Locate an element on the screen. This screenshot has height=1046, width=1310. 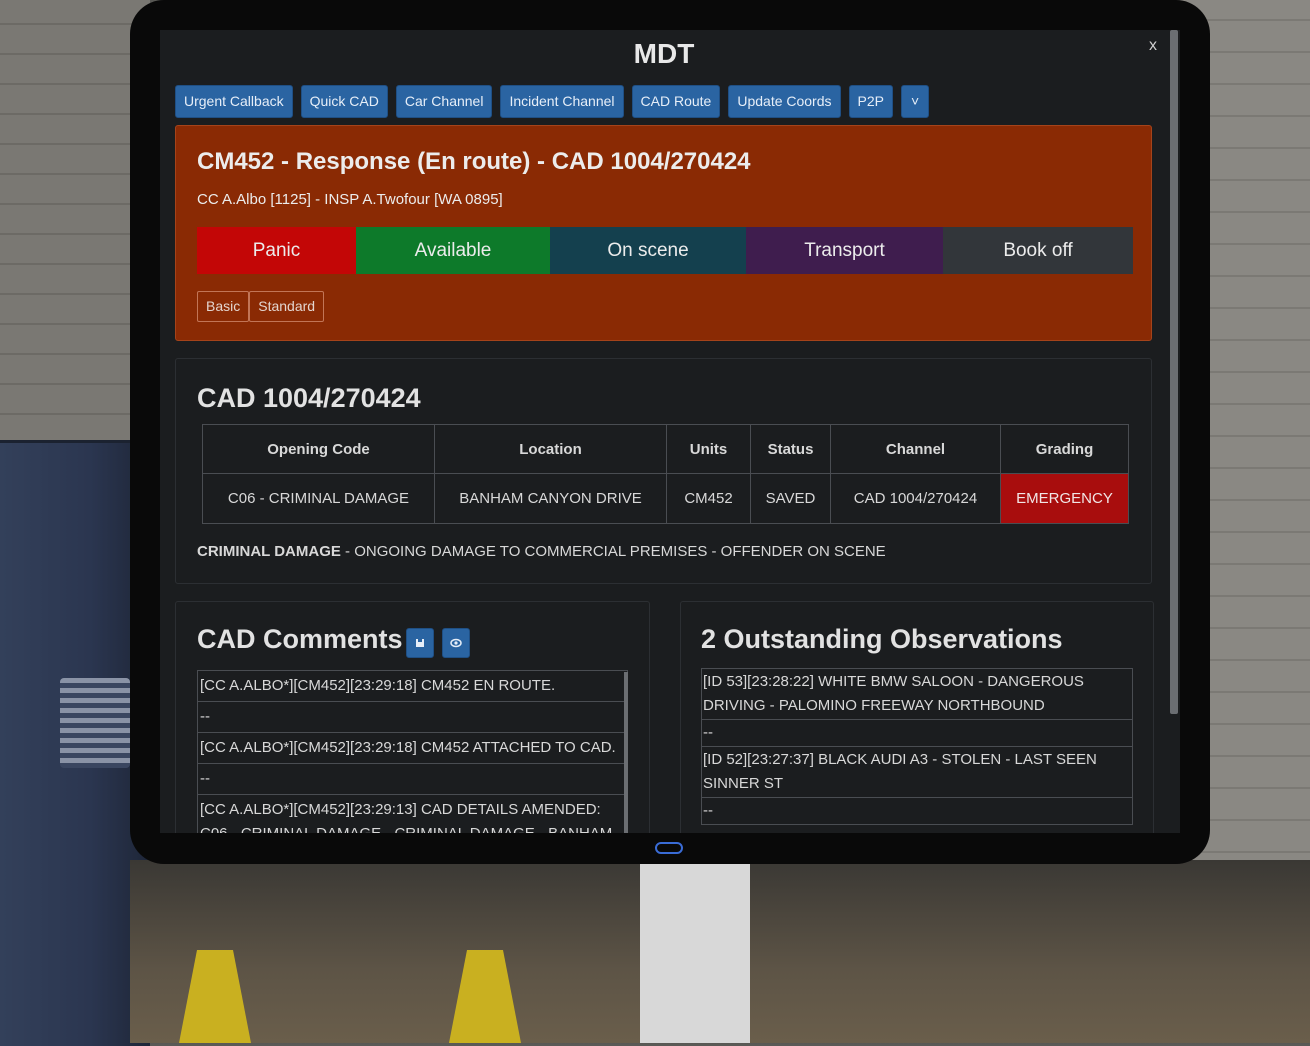
background-machine is located at coordinates (695, 951).